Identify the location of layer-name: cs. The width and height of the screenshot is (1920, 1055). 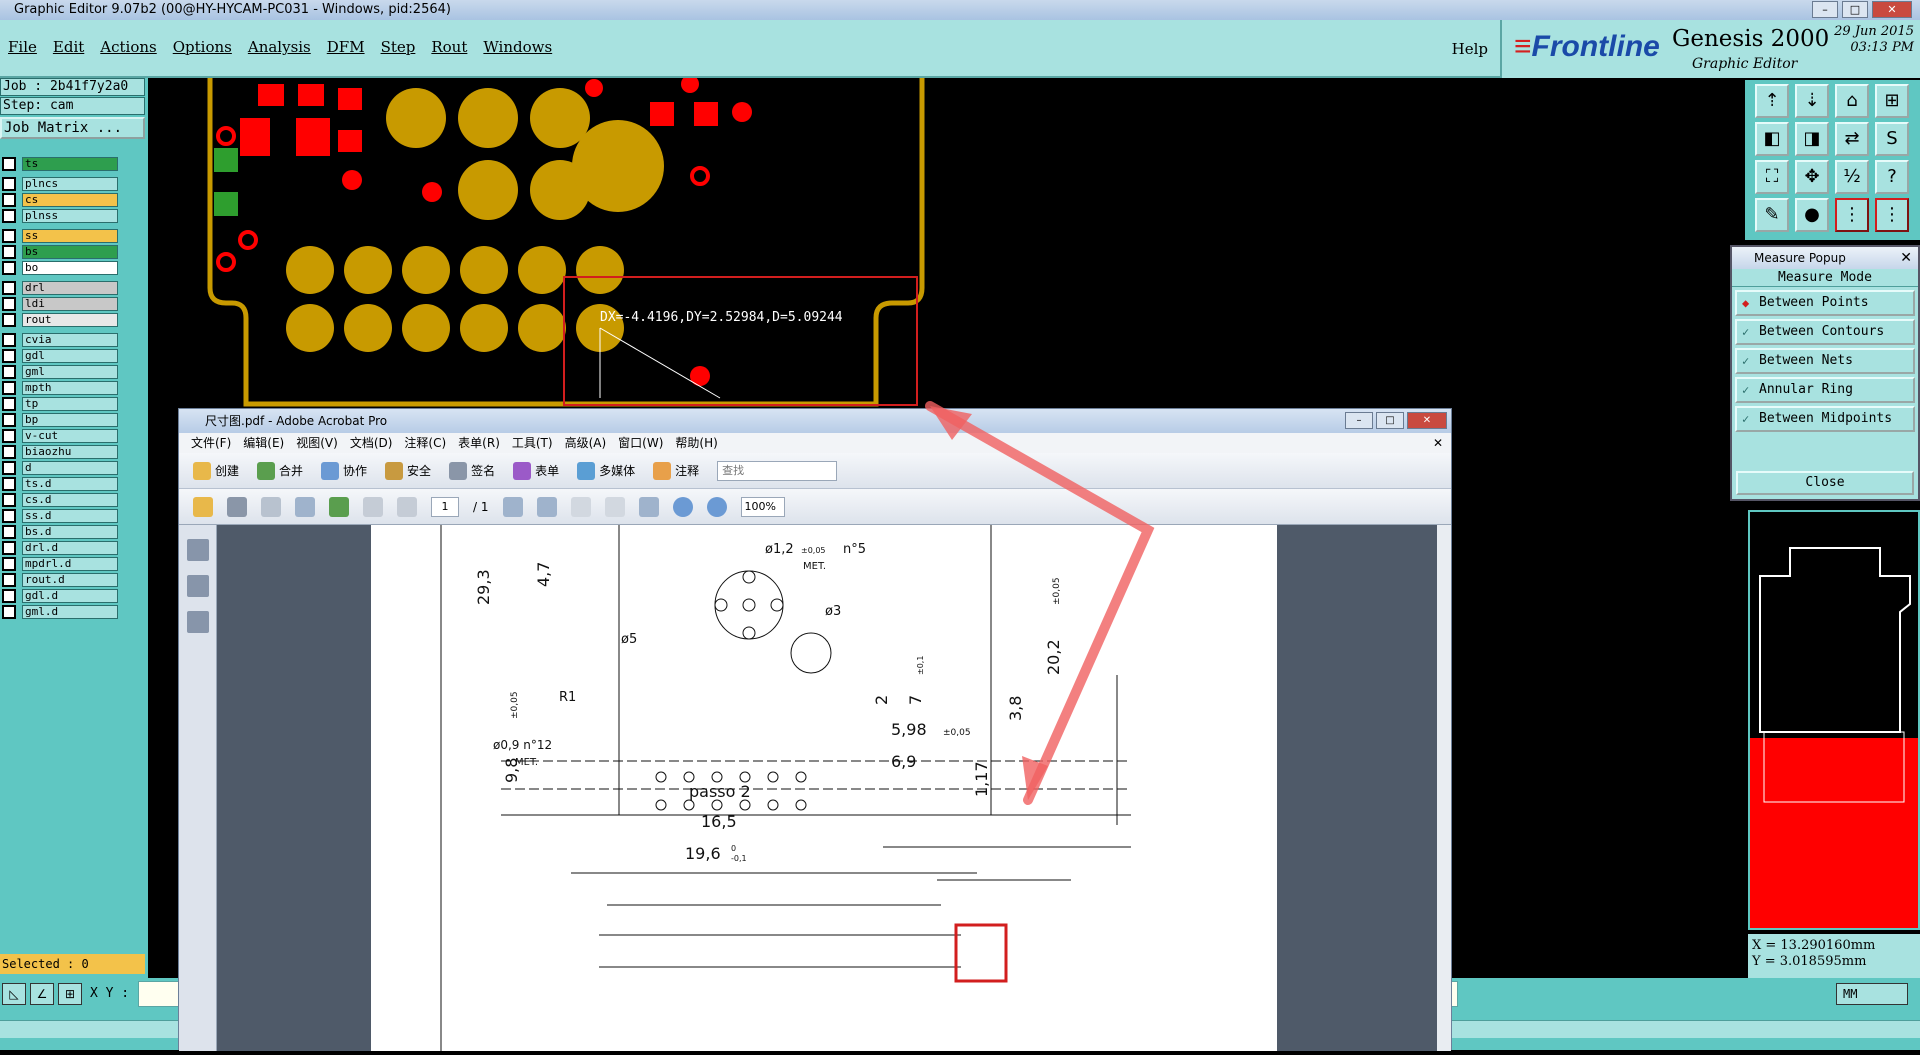
(70, 200).